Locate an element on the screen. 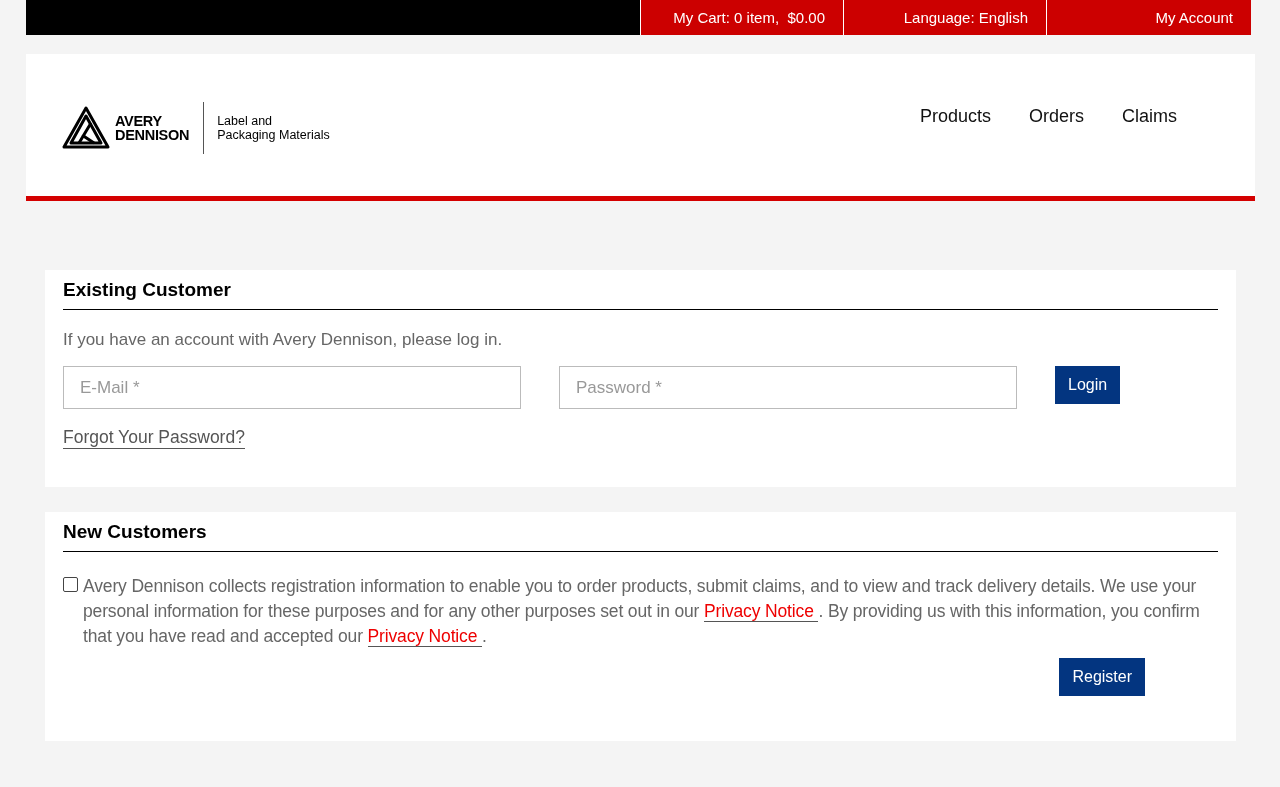 The height and width of the screenshot is (787, 1280). section-title: Existing Customer is located at coordinates (640, 294).